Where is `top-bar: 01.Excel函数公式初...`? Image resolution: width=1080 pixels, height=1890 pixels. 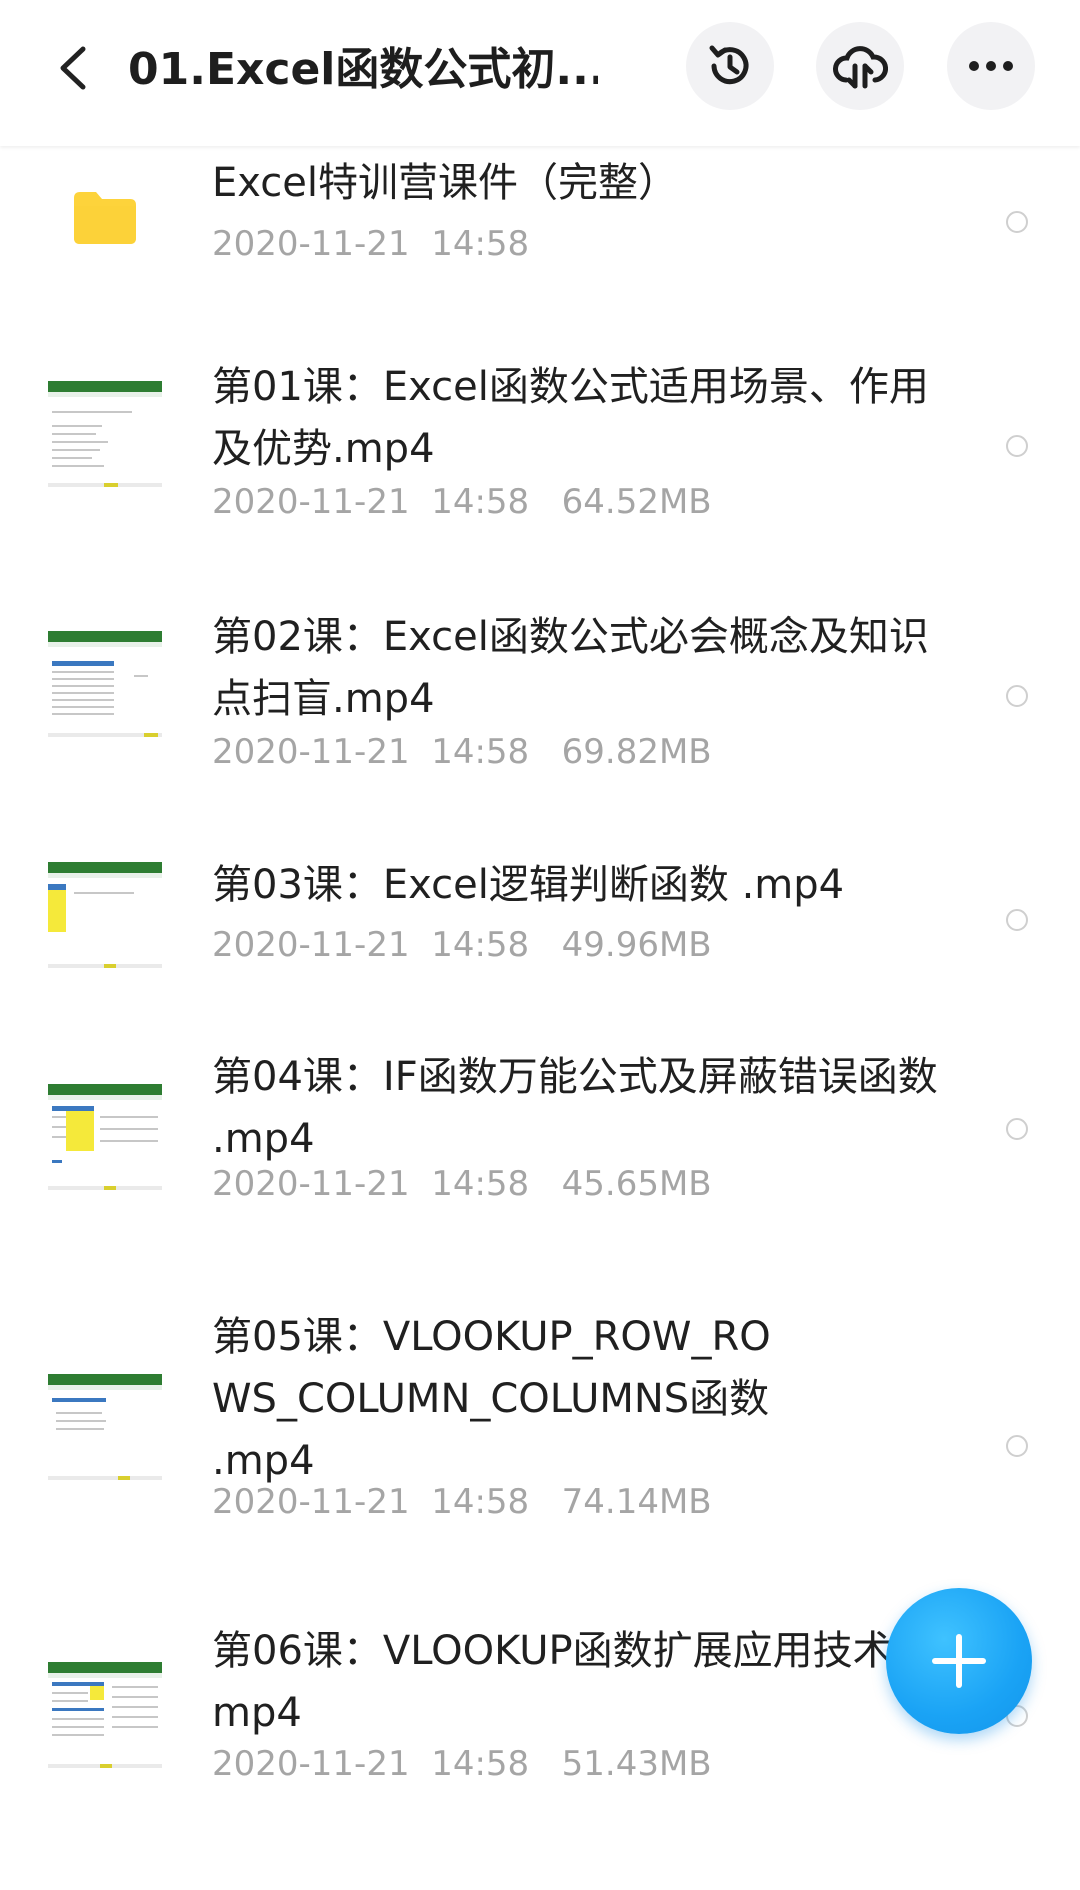 top-bar: 01.Excel函数公式初... is located at coordinates (540, 73).